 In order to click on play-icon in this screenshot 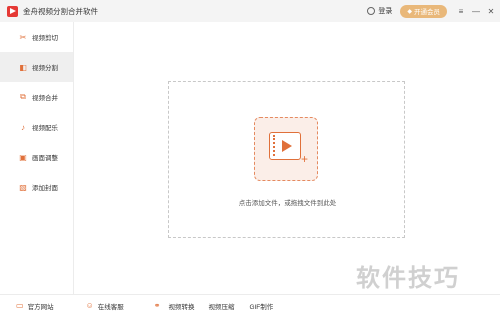, I will do `click(287, 146)`.